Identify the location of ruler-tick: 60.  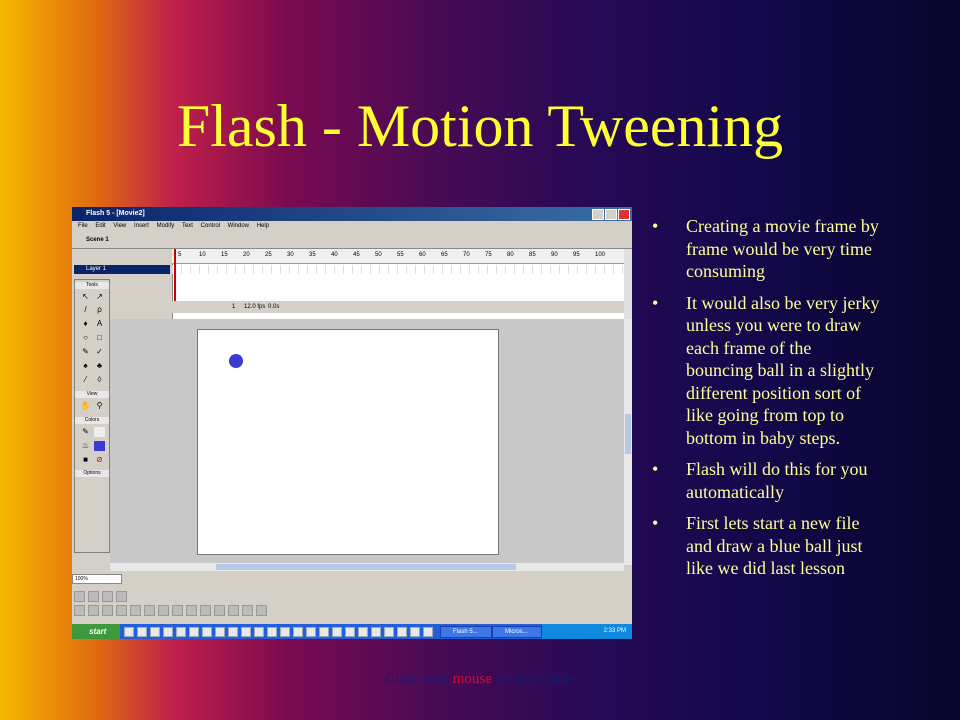
(422, 255).